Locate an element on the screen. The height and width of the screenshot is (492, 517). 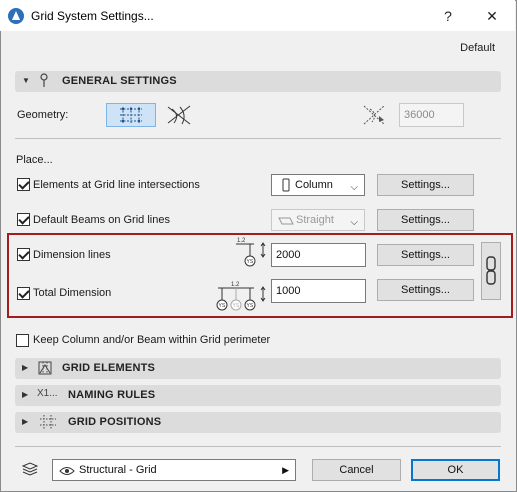
general-settings-header: ▼ GENERAL SETTINGS is located at coordinates (258, 81).